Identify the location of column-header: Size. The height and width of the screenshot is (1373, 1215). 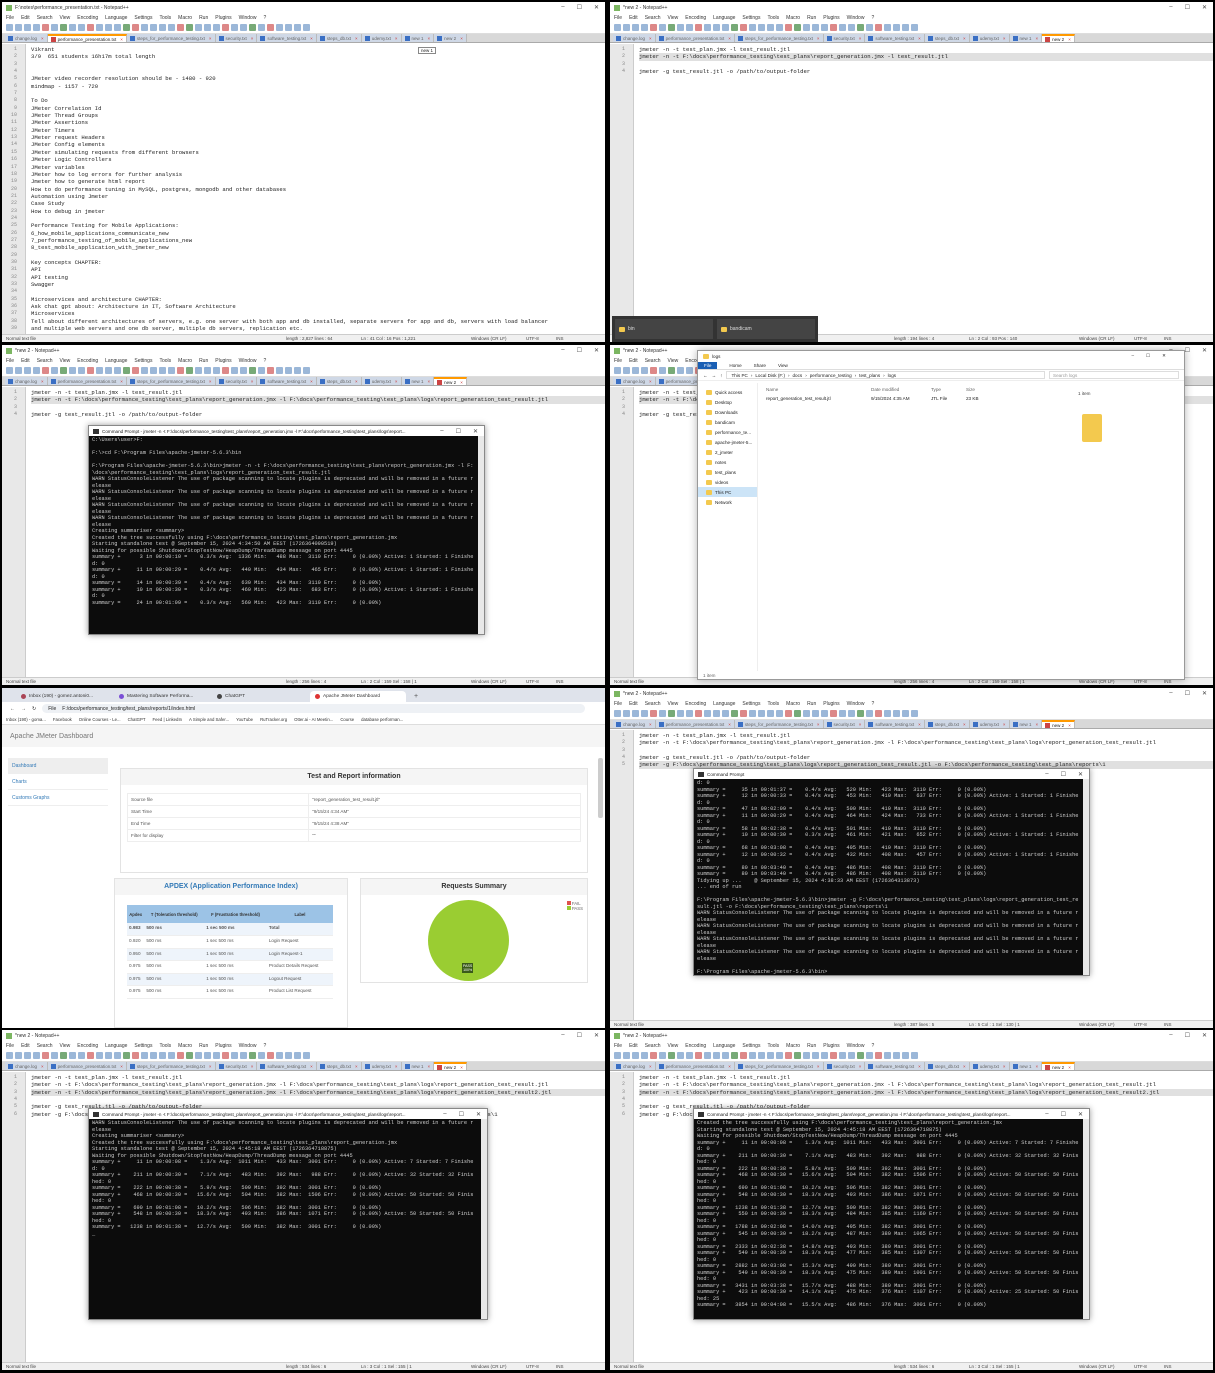
(983, 389).